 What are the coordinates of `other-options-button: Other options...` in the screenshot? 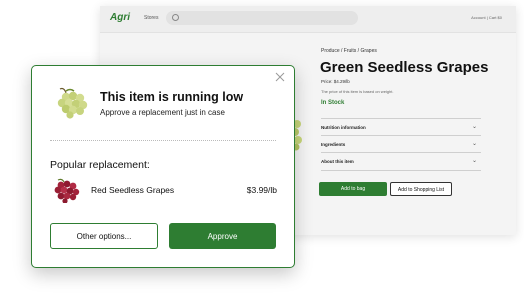 It's located at (104, 236).